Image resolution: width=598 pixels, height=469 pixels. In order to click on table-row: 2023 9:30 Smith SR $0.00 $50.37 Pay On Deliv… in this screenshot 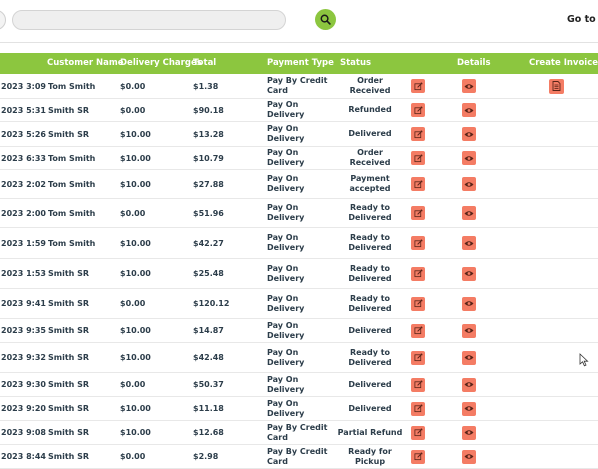, I will do `click(299, 385)`.